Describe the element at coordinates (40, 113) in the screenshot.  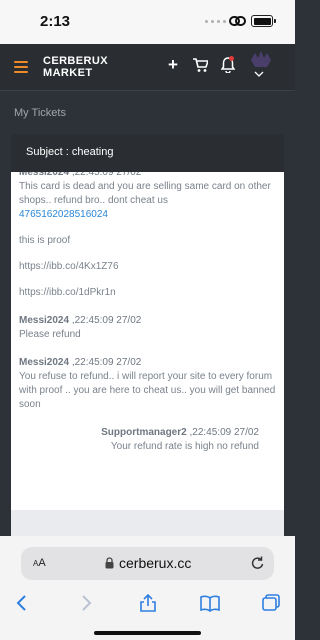
I see `breadcrumb: My Tickets` at that location.